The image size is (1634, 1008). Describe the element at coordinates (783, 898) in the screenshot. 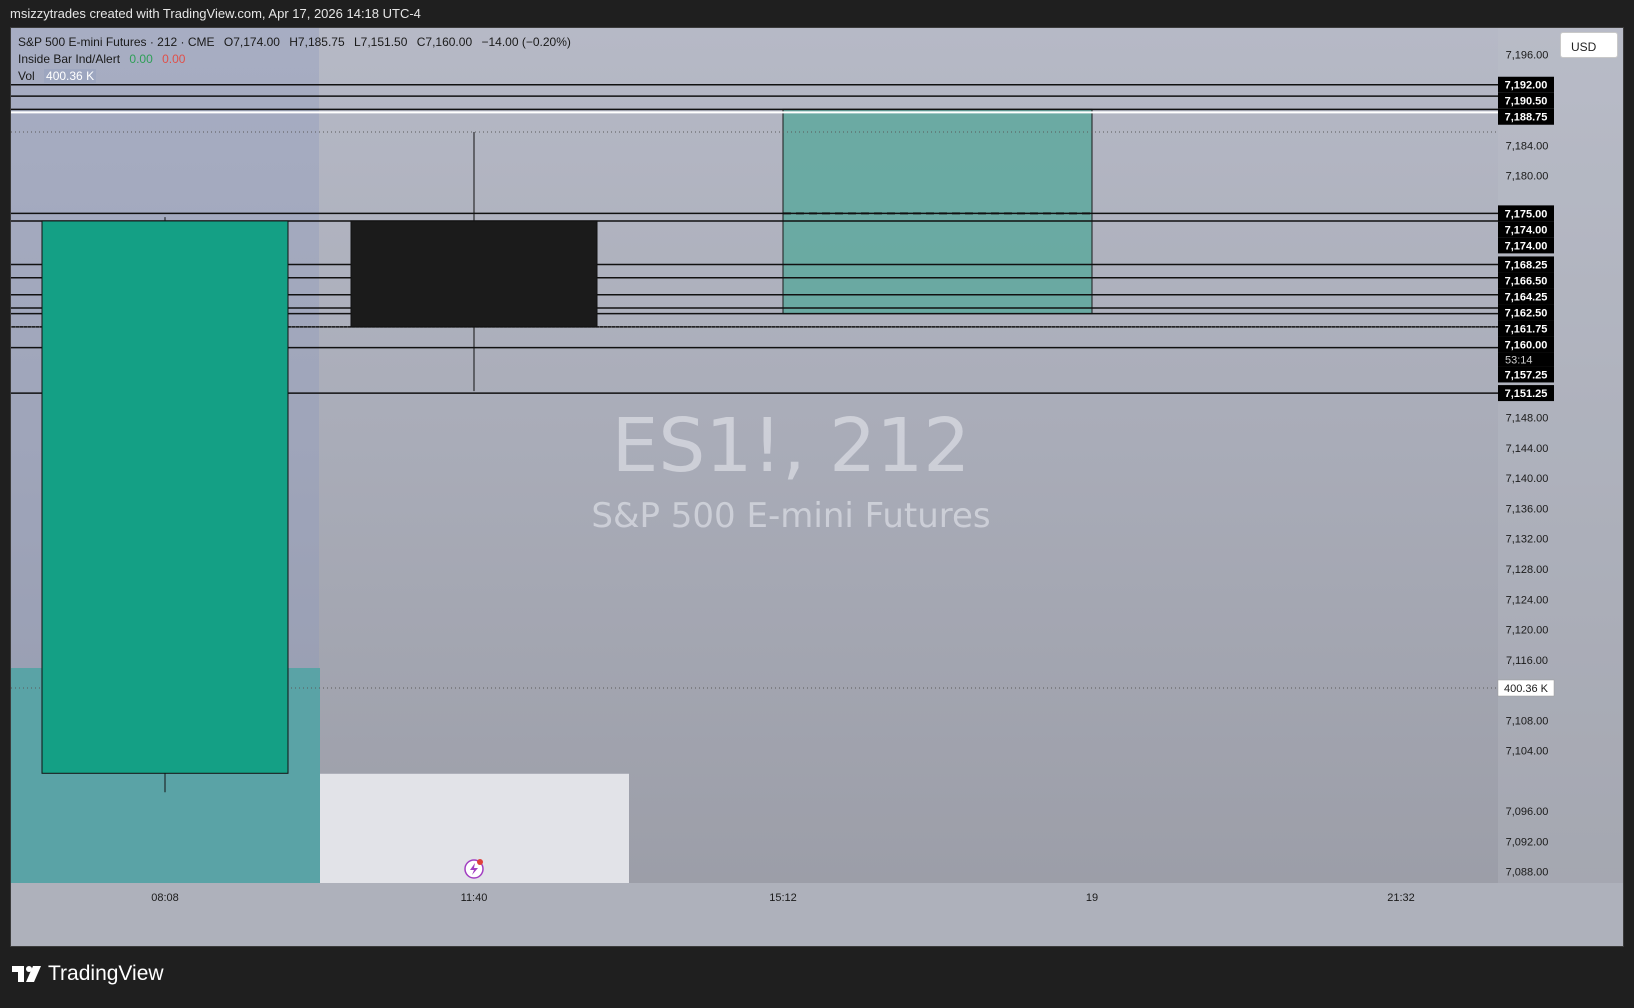

I see `x-tick-label: 15:12` at that location.